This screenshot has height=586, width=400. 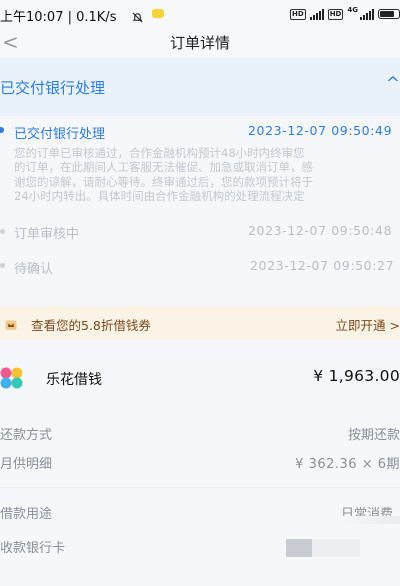 What do you see at coordinates (345, 13) in the screenshot?
I see `status-indicators: HD HD 4G` at bounding box center [345, 13].